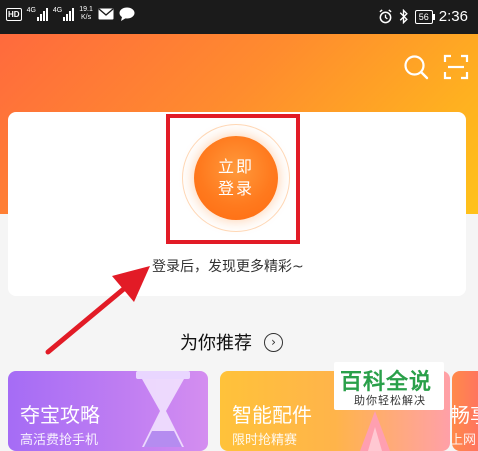 This screenshot has width=478, height=451. Describe the element at coordinates (272, 415) in the screenshot. I see `card-title: 智能配件` at that location.